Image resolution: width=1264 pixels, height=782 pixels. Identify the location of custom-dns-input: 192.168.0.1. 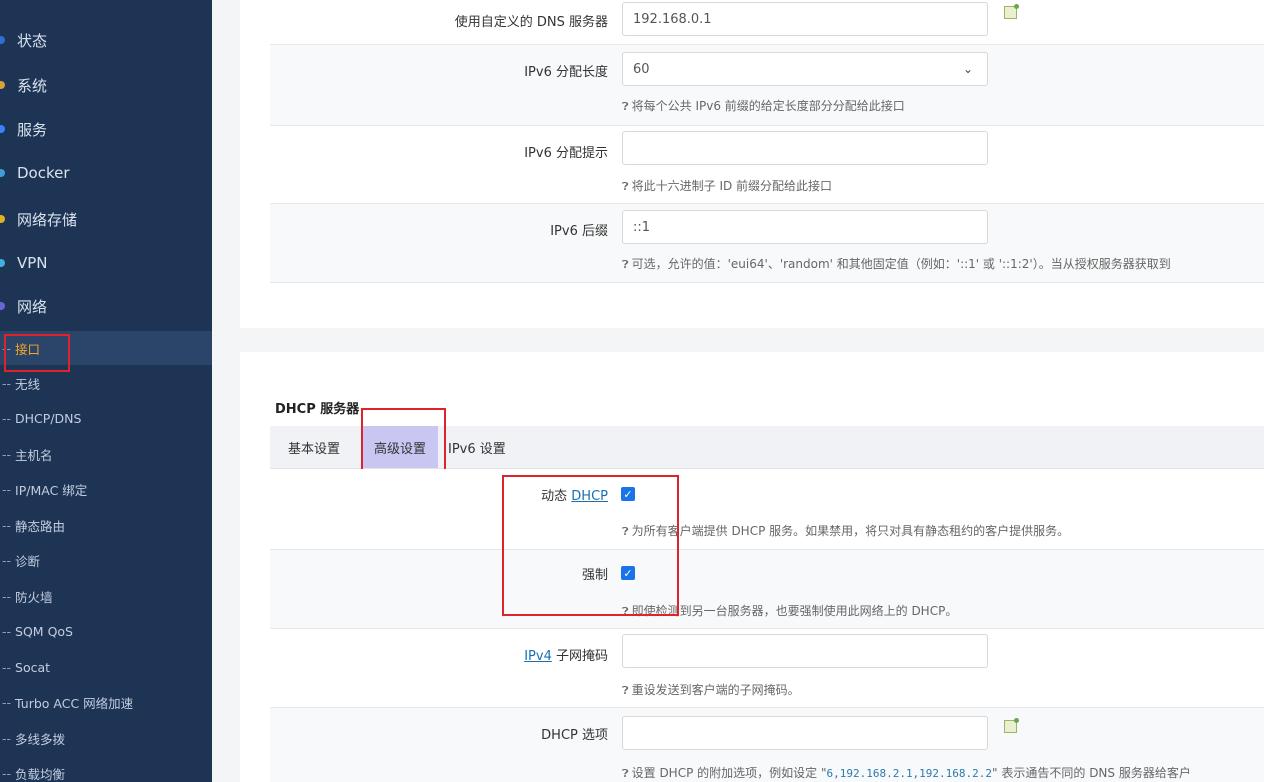
(805, 19).